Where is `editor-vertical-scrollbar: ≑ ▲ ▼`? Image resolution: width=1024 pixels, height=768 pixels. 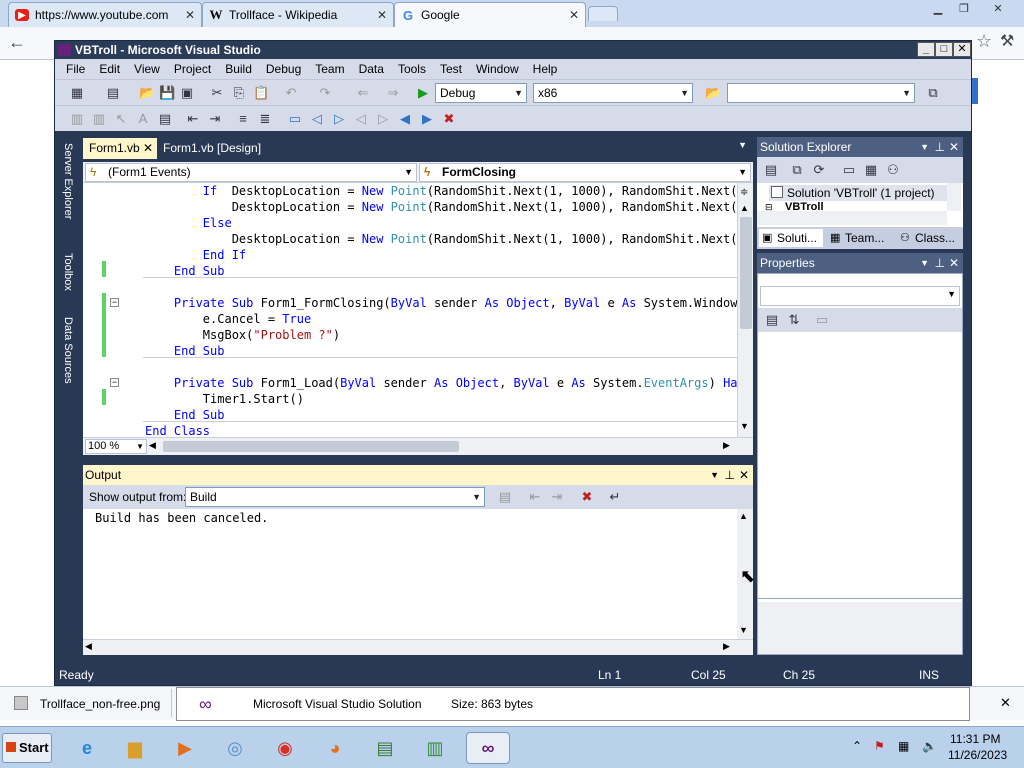
editor-vertical-scrollbar: ≑ ▲ ▼ is located at coordinates (745, 310).